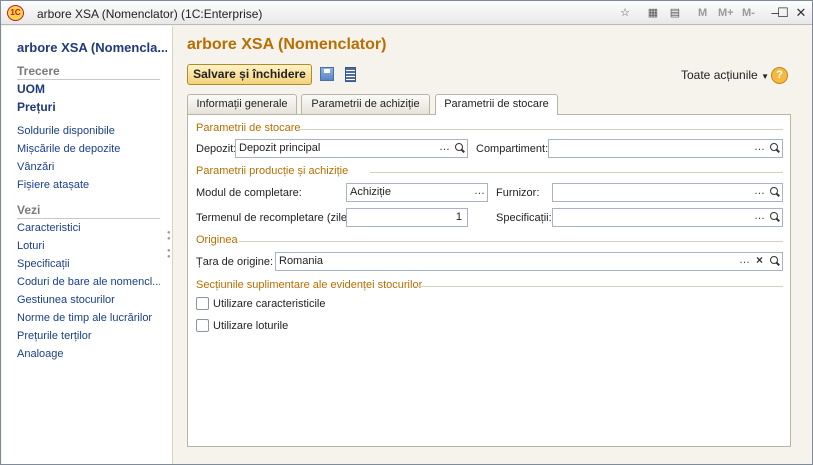 The image size is (813, 465). Describe the element at coordinates (667, 192) in the screenshot. I see `furnizor-field` at that location.